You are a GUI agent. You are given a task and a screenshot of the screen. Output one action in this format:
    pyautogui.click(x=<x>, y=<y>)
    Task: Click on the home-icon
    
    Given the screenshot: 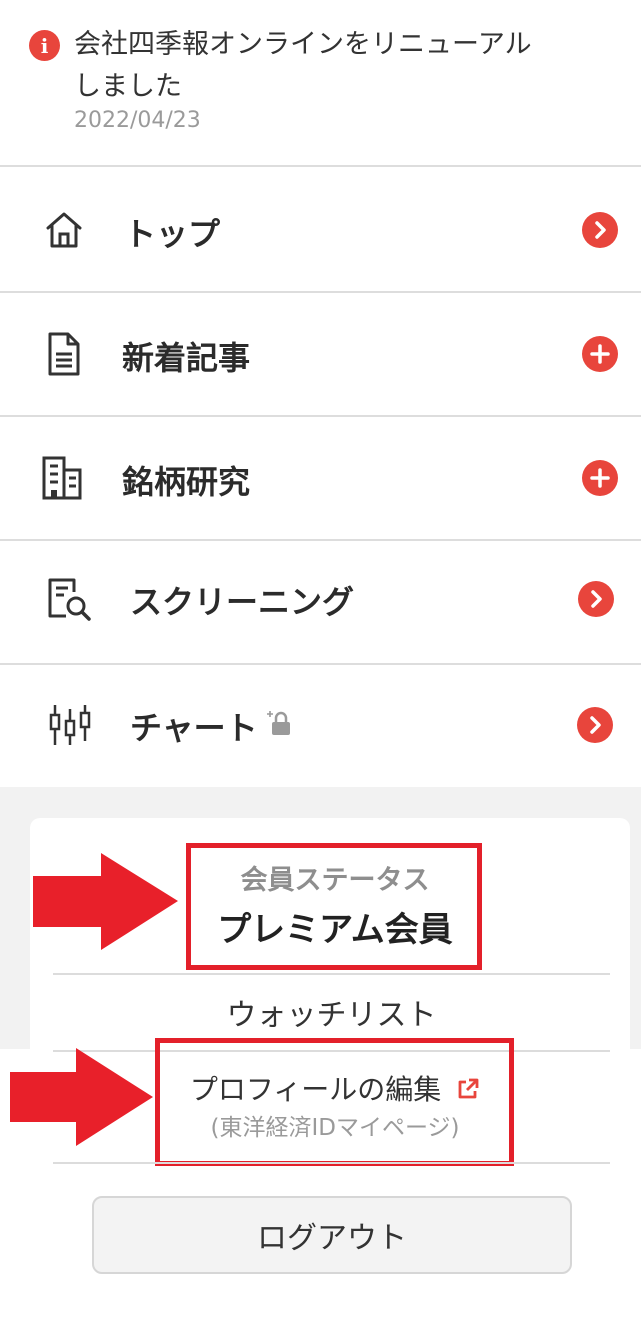 What is the action you would take?
    pyautogui.click(x=64, y=230)
    